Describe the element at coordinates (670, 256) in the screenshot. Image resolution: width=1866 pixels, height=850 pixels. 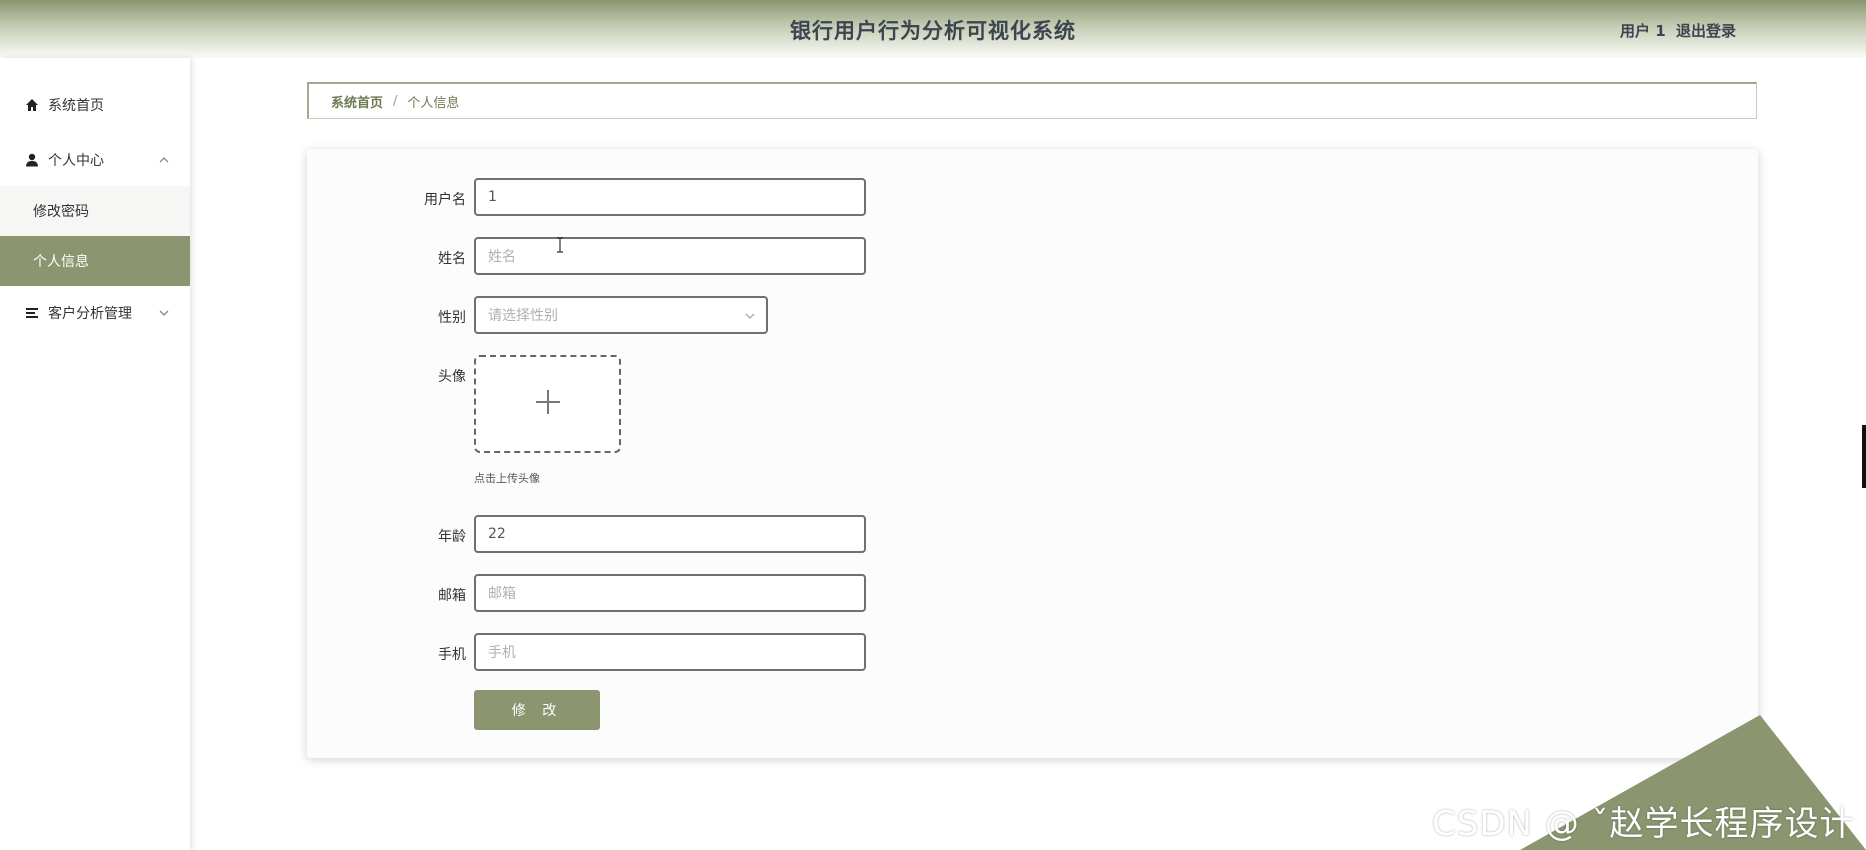
I see `name-input: 姓名` at that location.